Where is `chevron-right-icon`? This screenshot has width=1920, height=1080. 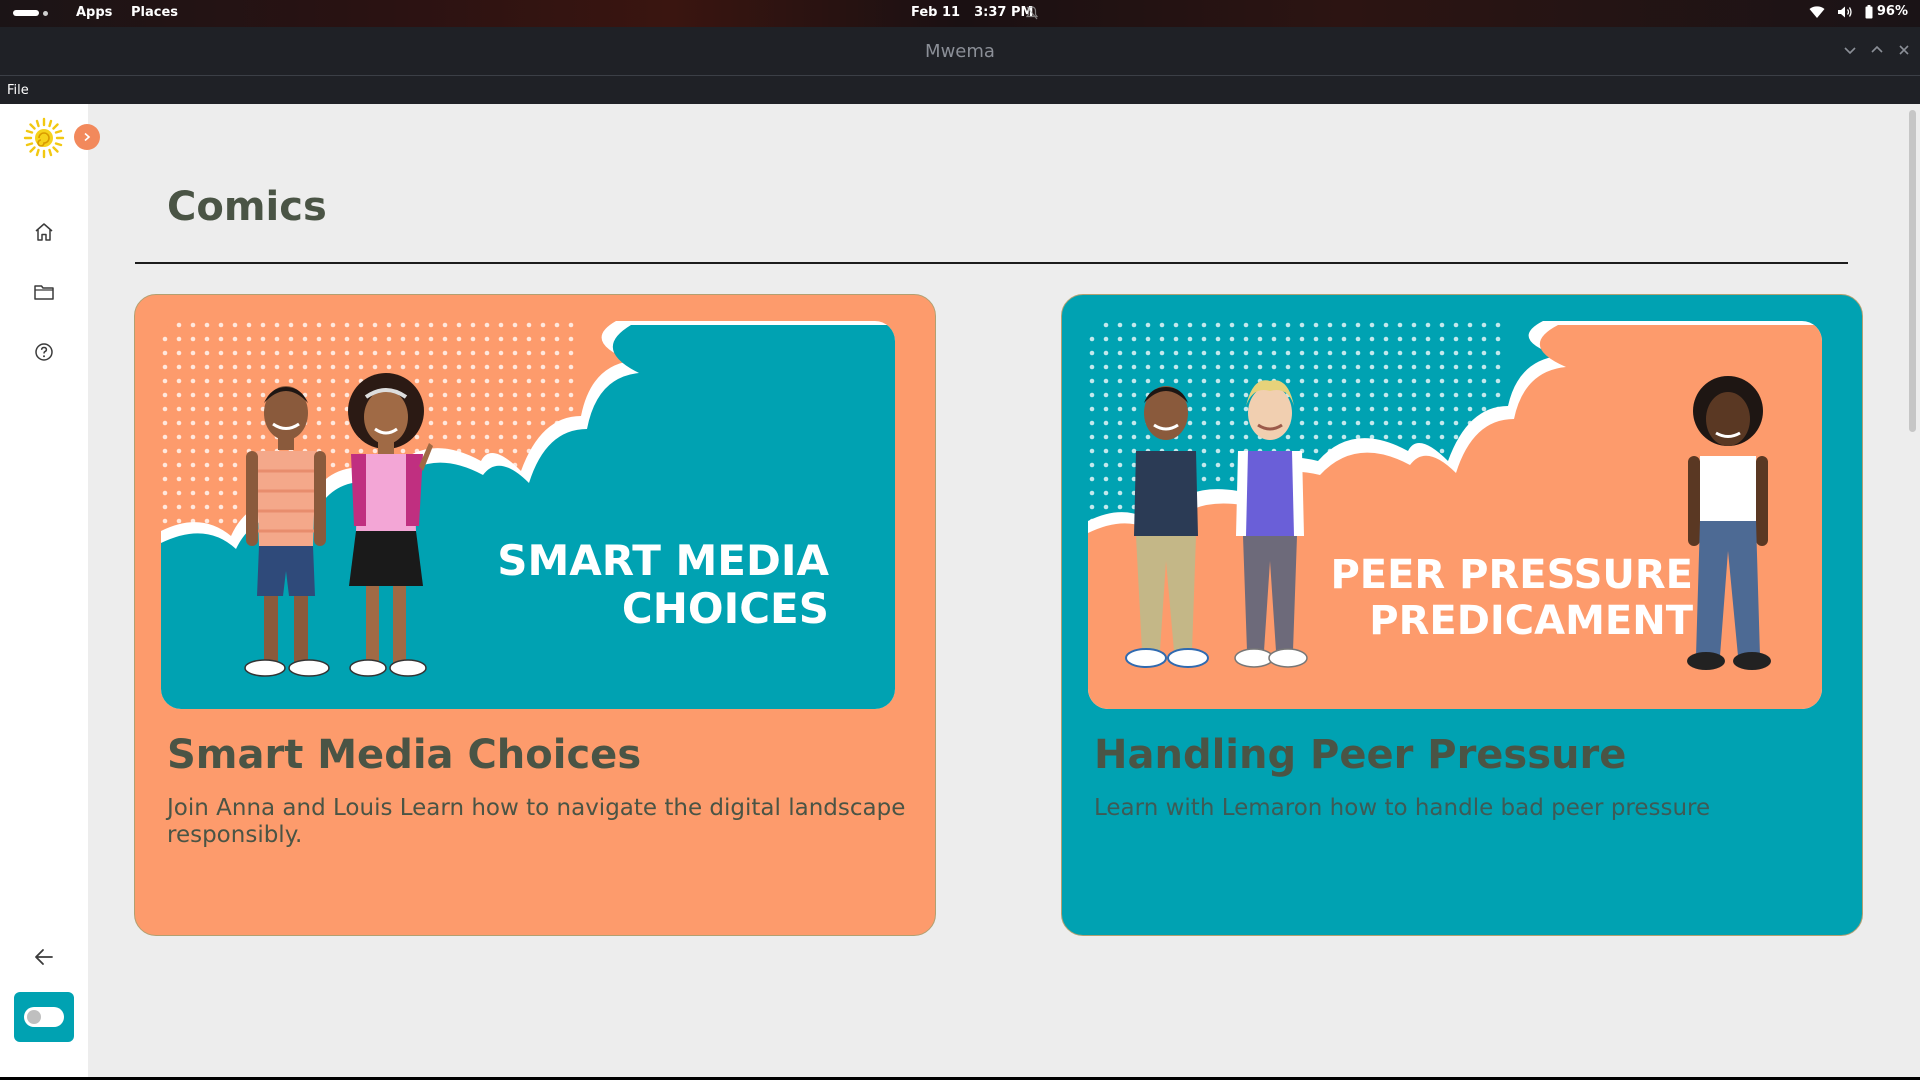 chevron-right-icon is located at coordinates (87, 137).